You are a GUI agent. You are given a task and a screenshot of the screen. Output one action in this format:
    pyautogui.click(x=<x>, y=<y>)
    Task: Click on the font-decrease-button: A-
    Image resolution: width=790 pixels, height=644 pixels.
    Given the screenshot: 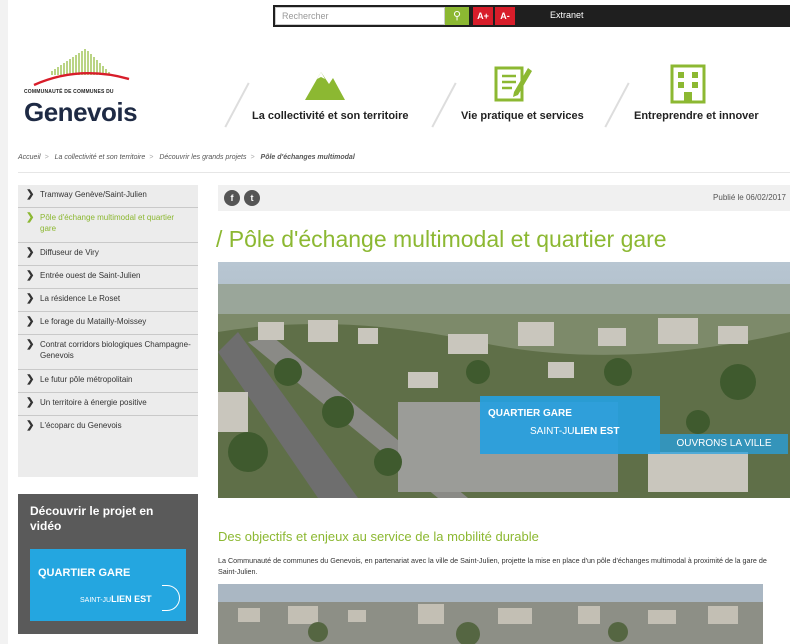 What is the action you would take?
    pyautogui.click(x=505, y=16)
    